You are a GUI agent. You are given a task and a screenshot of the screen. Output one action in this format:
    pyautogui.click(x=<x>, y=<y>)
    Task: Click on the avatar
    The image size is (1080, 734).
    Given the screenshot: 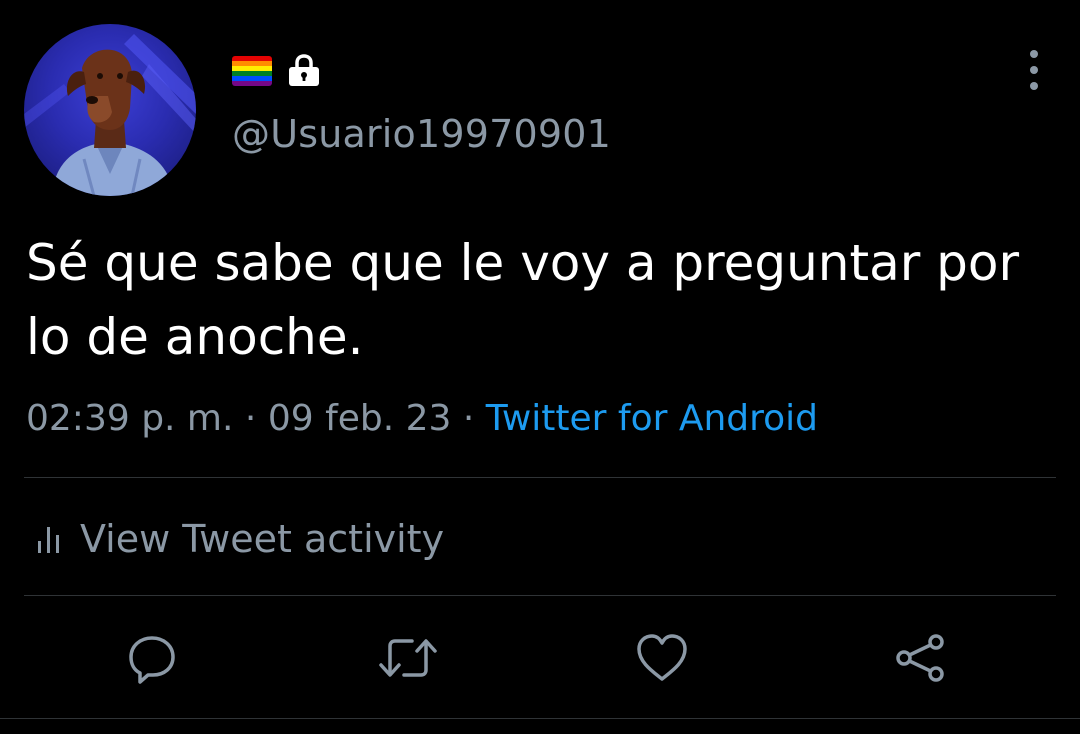 What is the action you would take?
    pyautogui.click(x=110, y=110)
    